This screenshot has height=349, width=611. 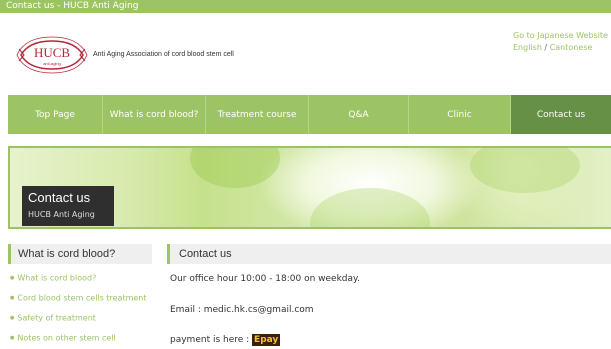 I want to click on payment-line: payment is here : Epay, so click(x=225, y=340).